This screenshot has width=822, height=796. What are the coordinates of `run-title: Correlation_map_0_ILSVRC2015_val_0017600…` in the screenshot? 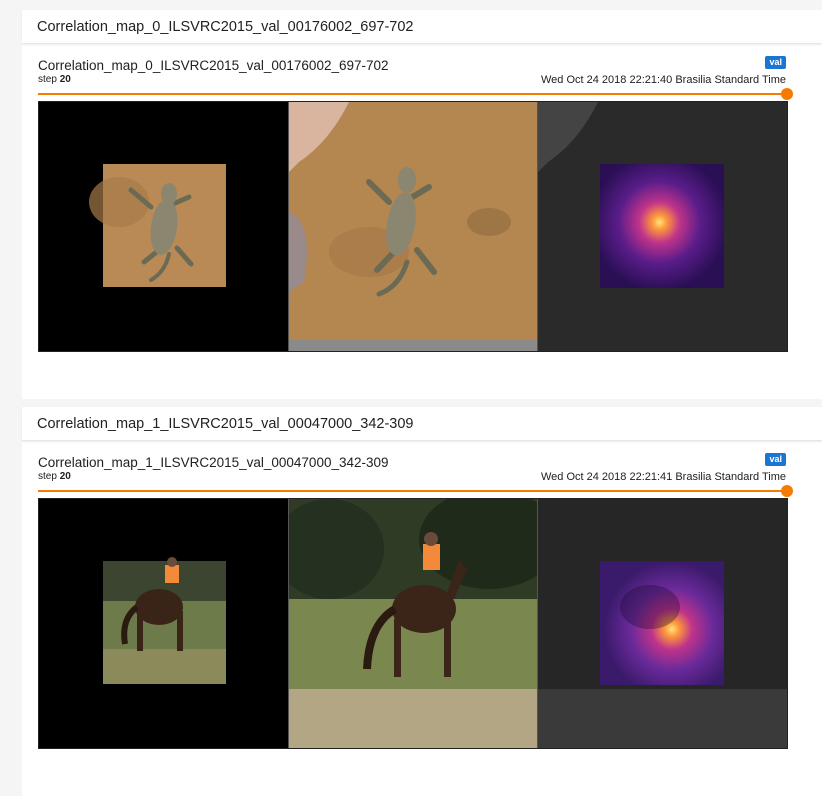 It's located at (213, 65).